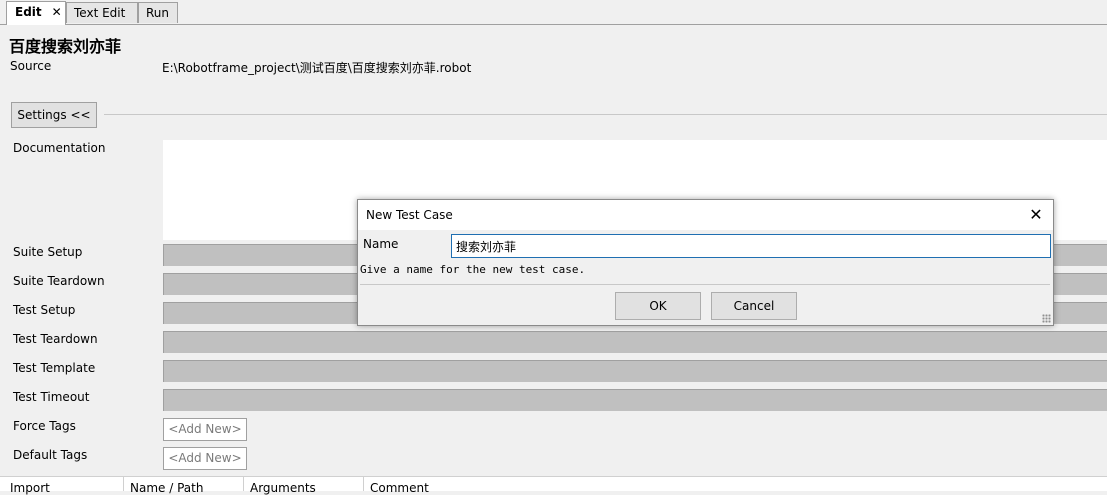 The width and height of the screenshot is (1107, 495). I want to click on suite-setup-label: Suite Setup, so click(48, 252).